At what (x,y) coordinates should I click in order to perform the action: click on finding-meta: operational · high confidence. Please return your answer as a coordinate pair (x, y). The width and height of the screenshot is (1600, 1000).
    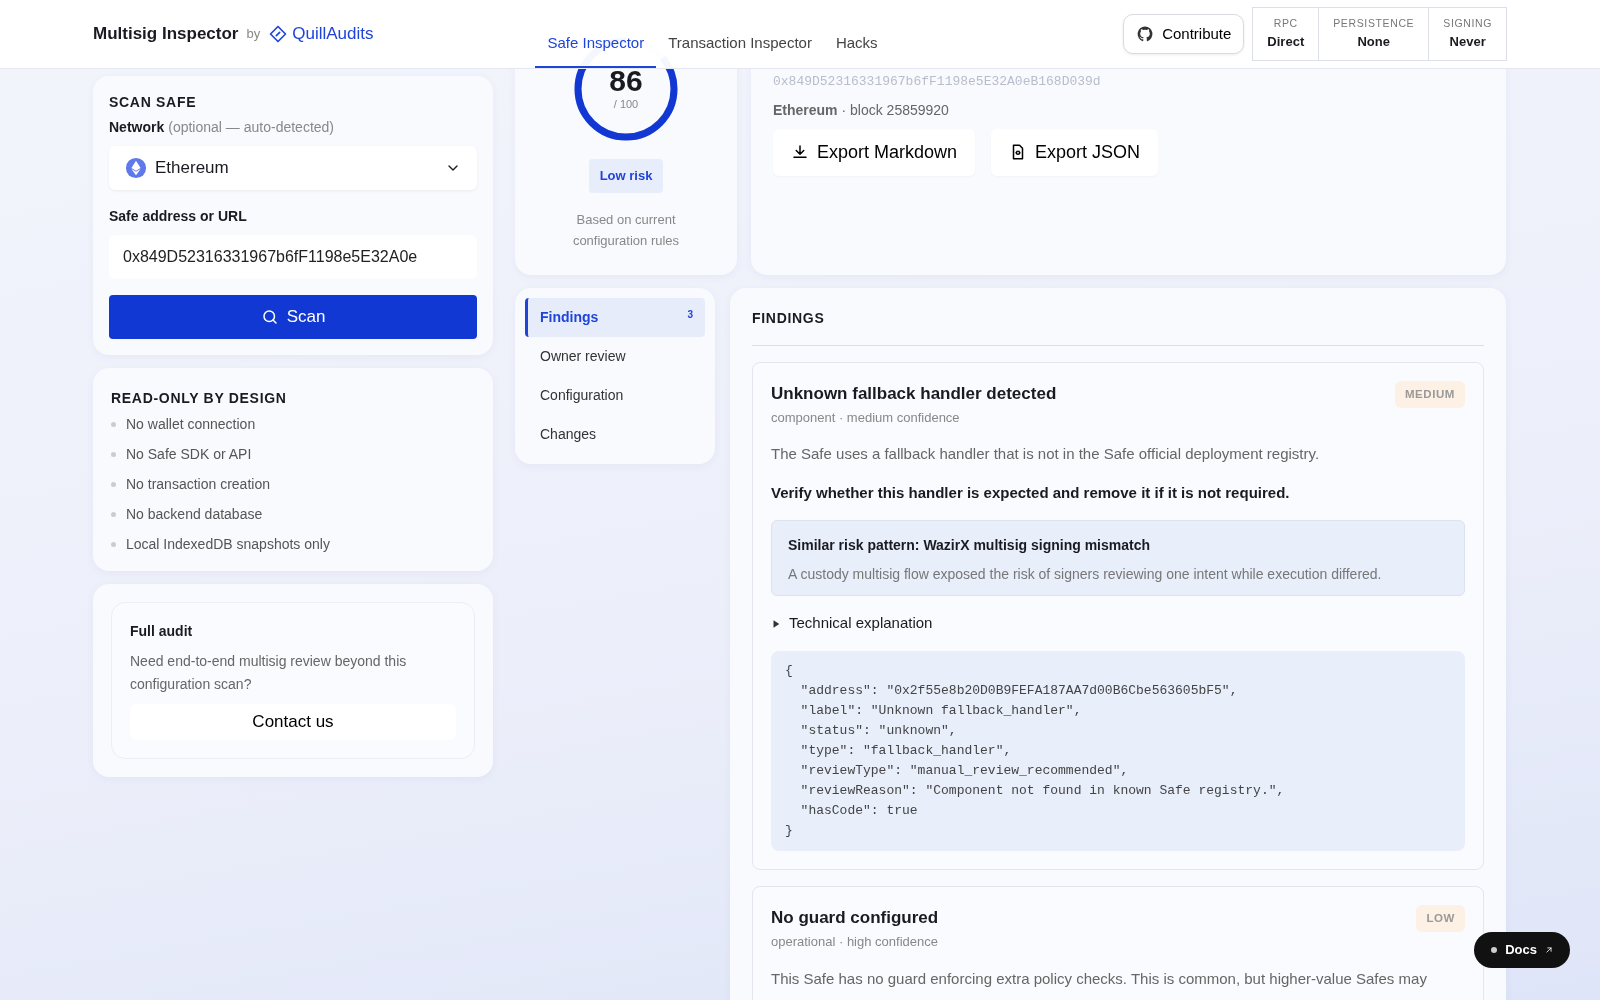
    Looking at the image, I should click on (855, 942).